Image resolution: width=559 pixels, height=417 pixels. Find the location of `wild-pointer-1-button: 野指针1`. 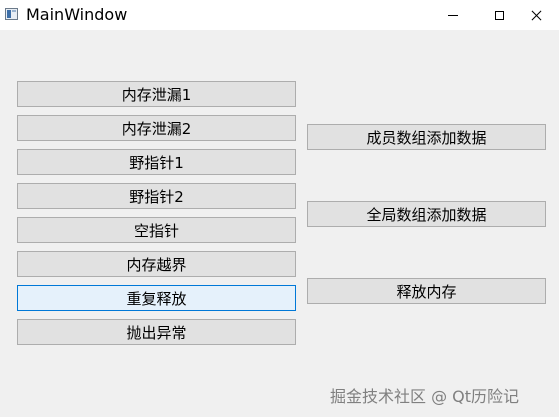

wild-pointer-1-button: 野指针1 is located at coordinates (156, 162).